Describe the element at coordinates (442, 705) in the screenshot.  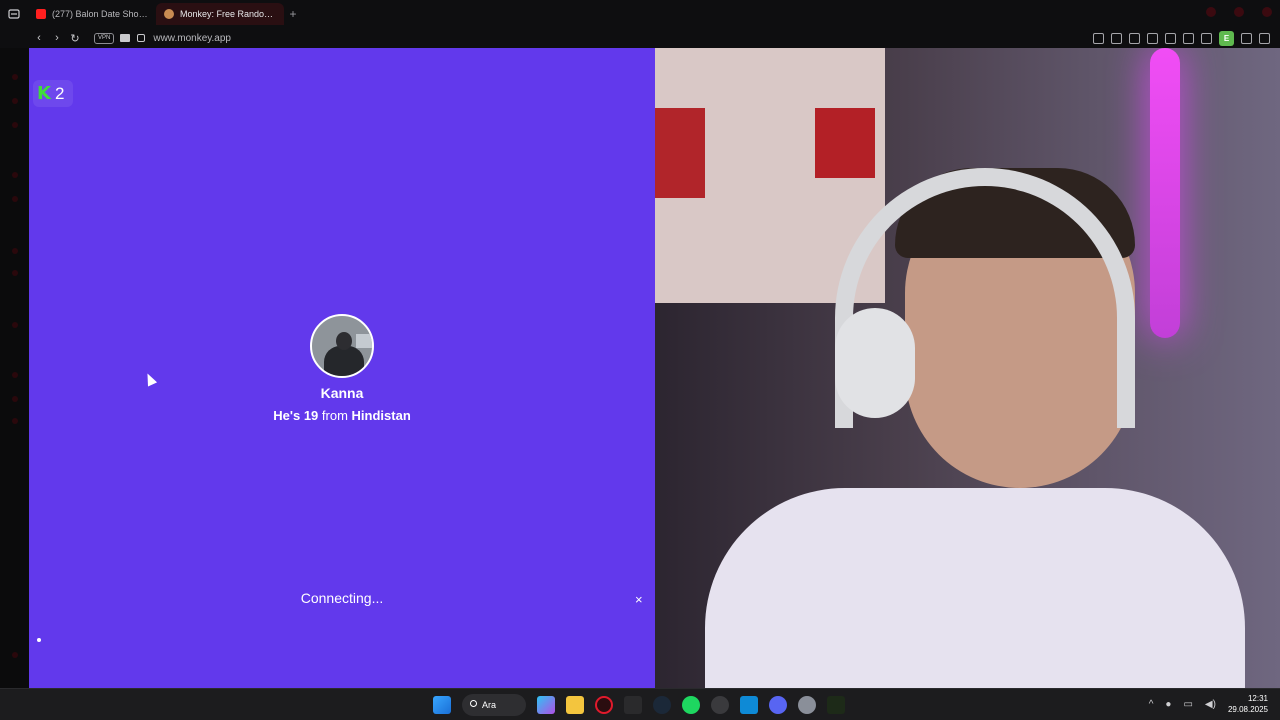
I see `windows-start-icon` at that location.